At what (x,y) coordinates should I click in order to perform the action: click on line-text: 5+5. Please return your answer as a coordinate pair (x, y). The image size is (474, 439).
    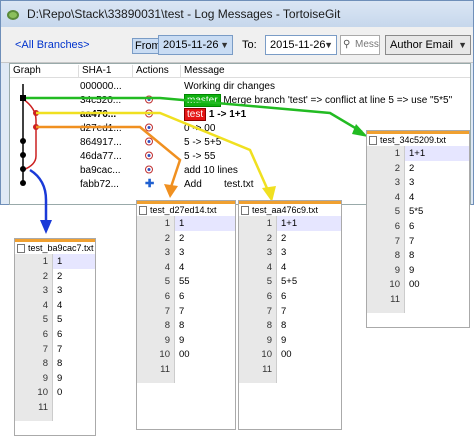
    Looking at the image, I should click on (289, 282).